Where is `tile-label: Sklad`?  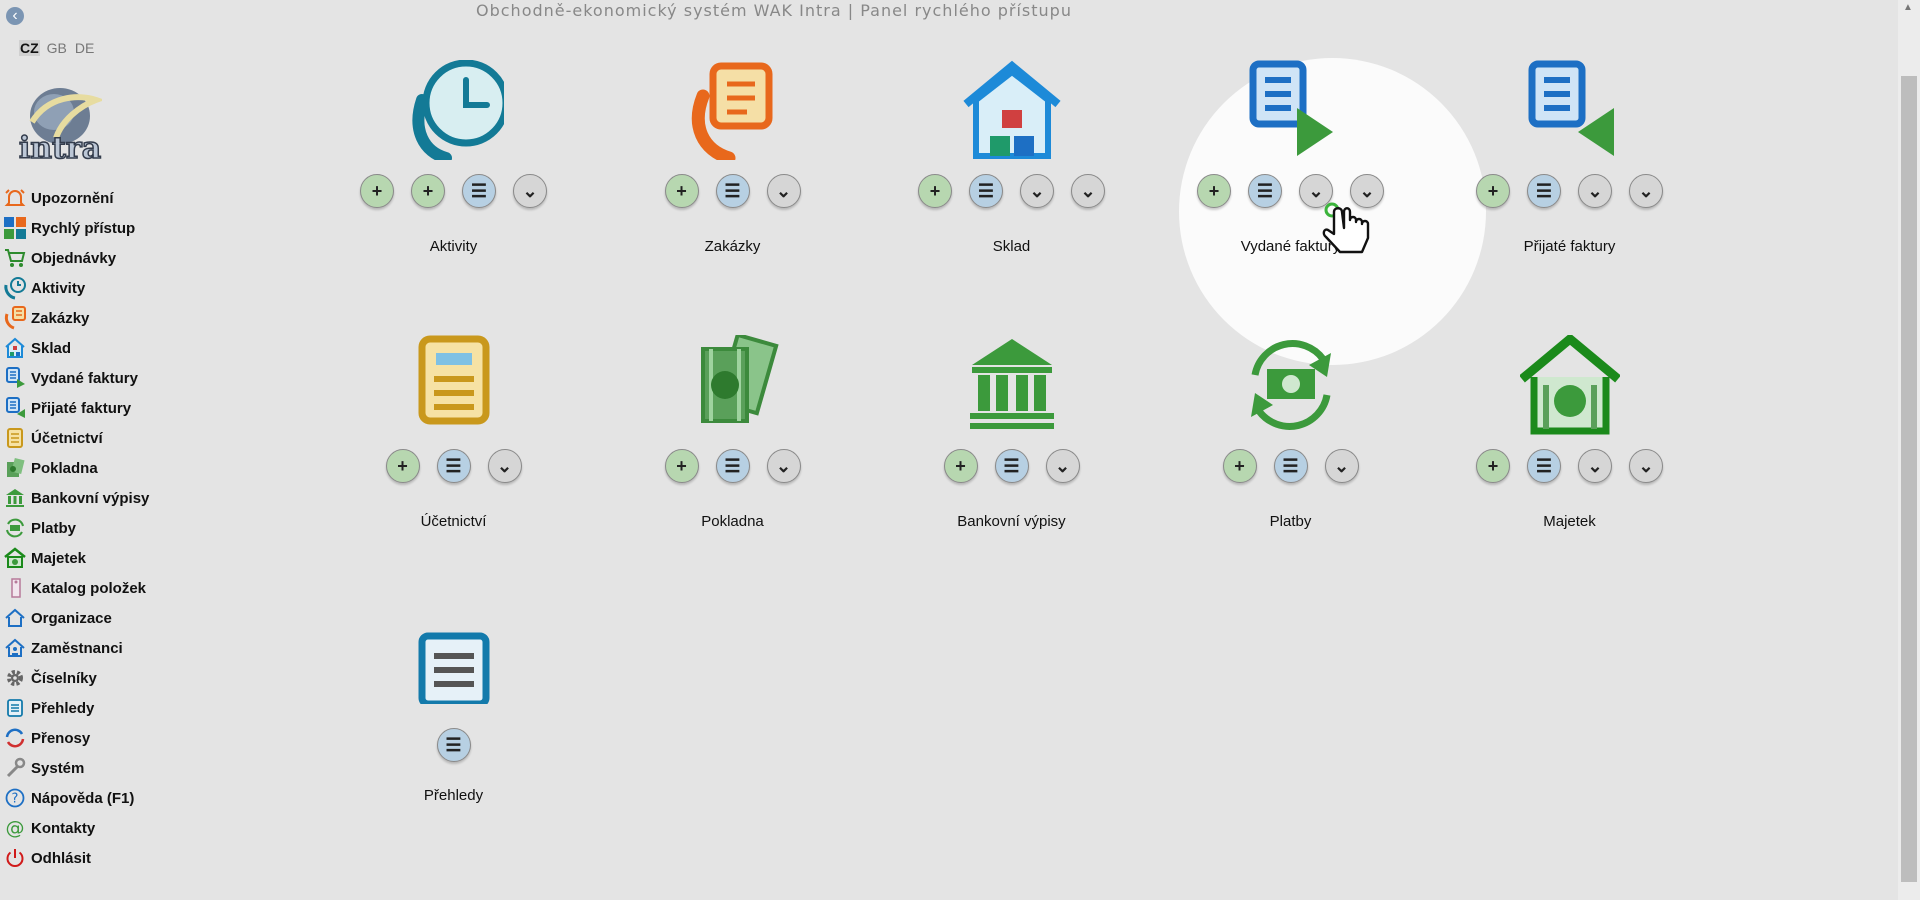
tile-label: Sklad is located at coordinates (1011, 246).